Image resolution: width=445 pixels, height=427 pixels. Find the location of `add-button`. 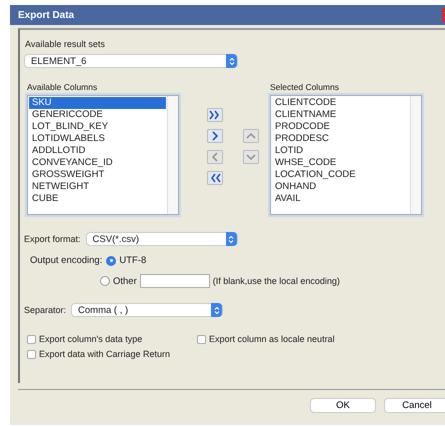

add-button is located at coordinates (215, 136).